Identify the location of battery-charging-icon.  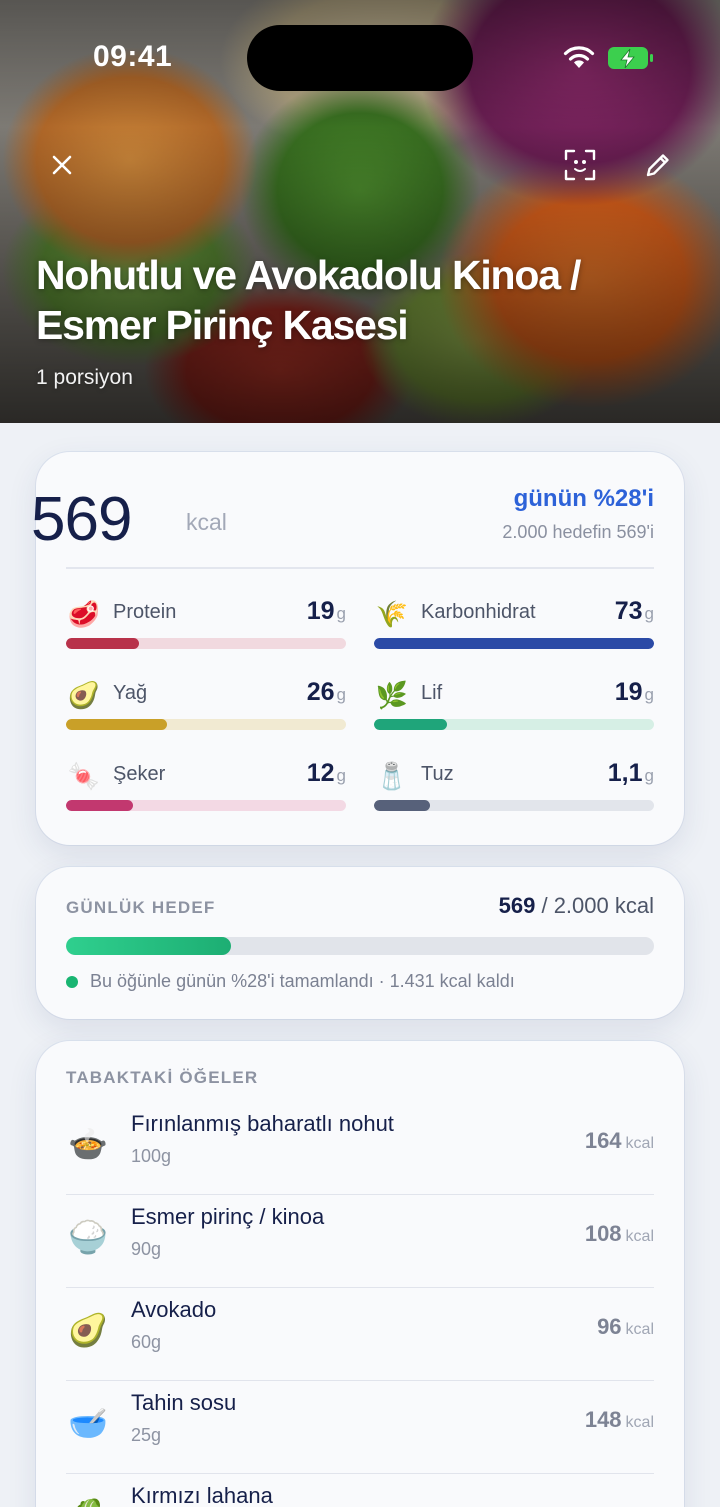
(630, 58).